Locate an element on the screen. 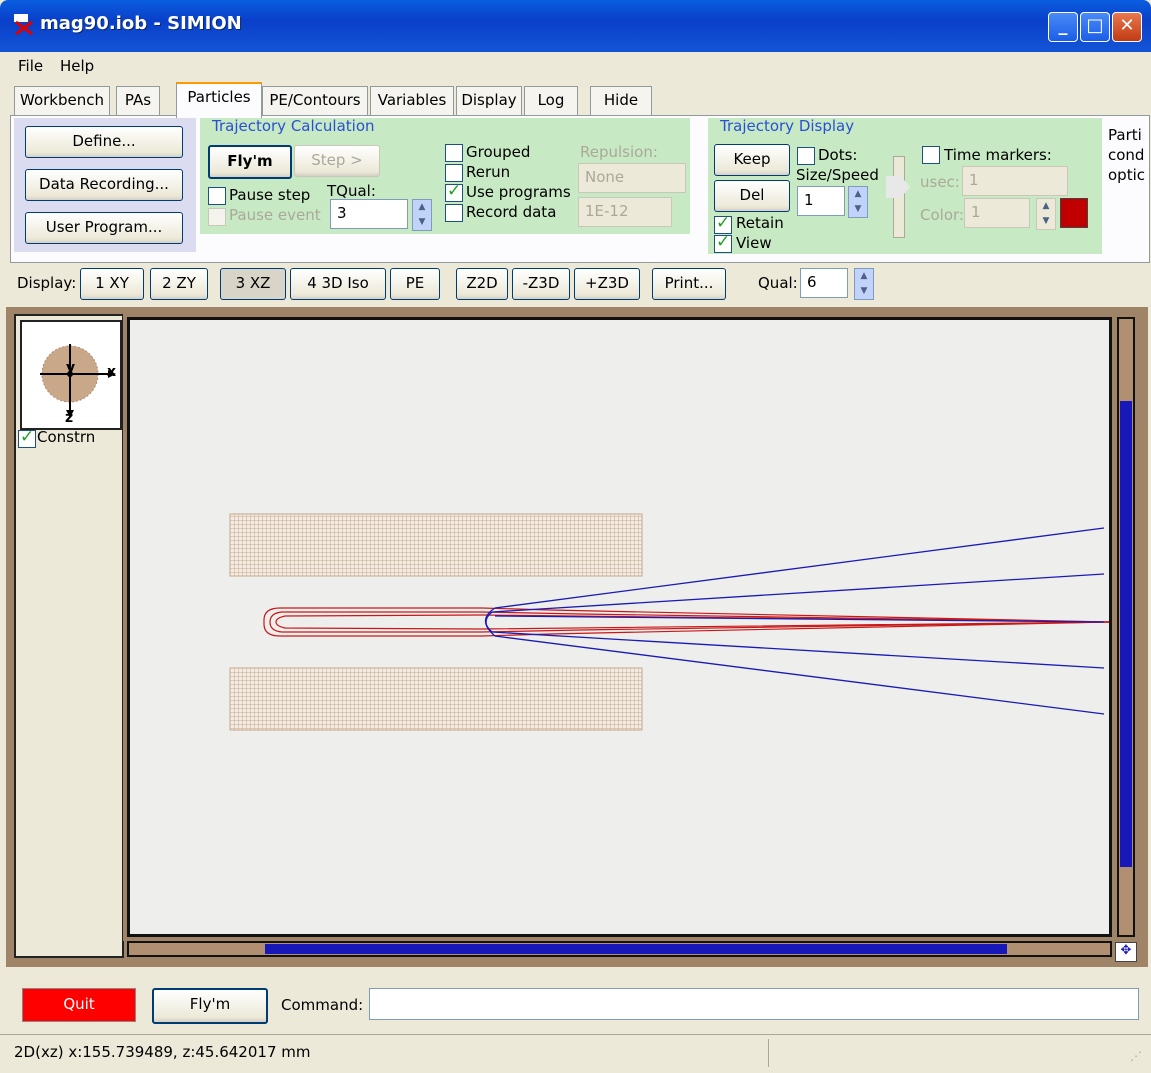  time-markers-checkbox is located at coordinates (931, 155).